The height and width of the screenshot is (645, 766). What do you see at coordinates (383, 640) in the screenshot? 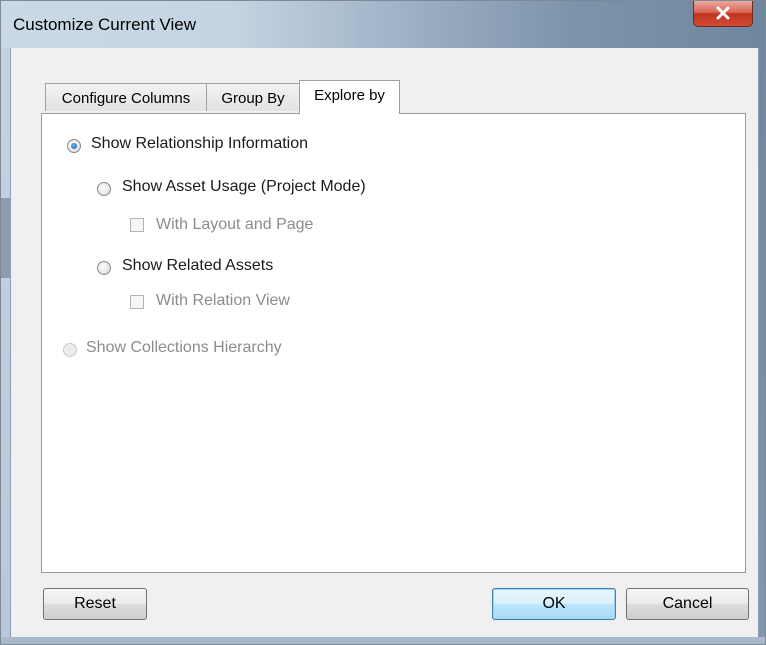
I see `window-frame-bottom` at bounding box center [383, 640].